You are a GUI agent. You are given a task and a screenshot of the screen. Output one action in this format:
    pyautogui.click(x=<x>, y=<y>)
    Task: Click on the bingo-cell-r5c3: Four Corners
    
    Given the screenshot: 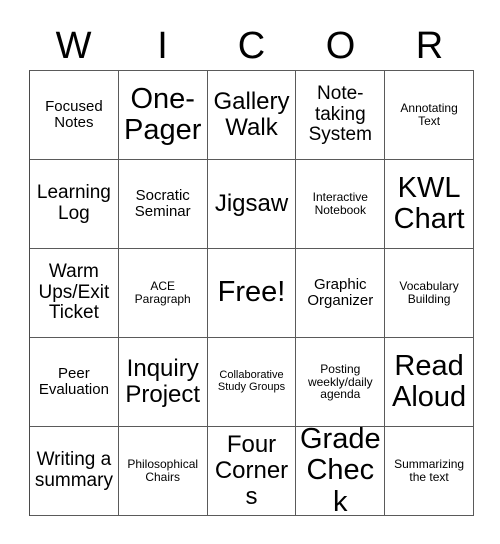 What is the action you would take?
    pyautogui.click(x=252, y=471)
    